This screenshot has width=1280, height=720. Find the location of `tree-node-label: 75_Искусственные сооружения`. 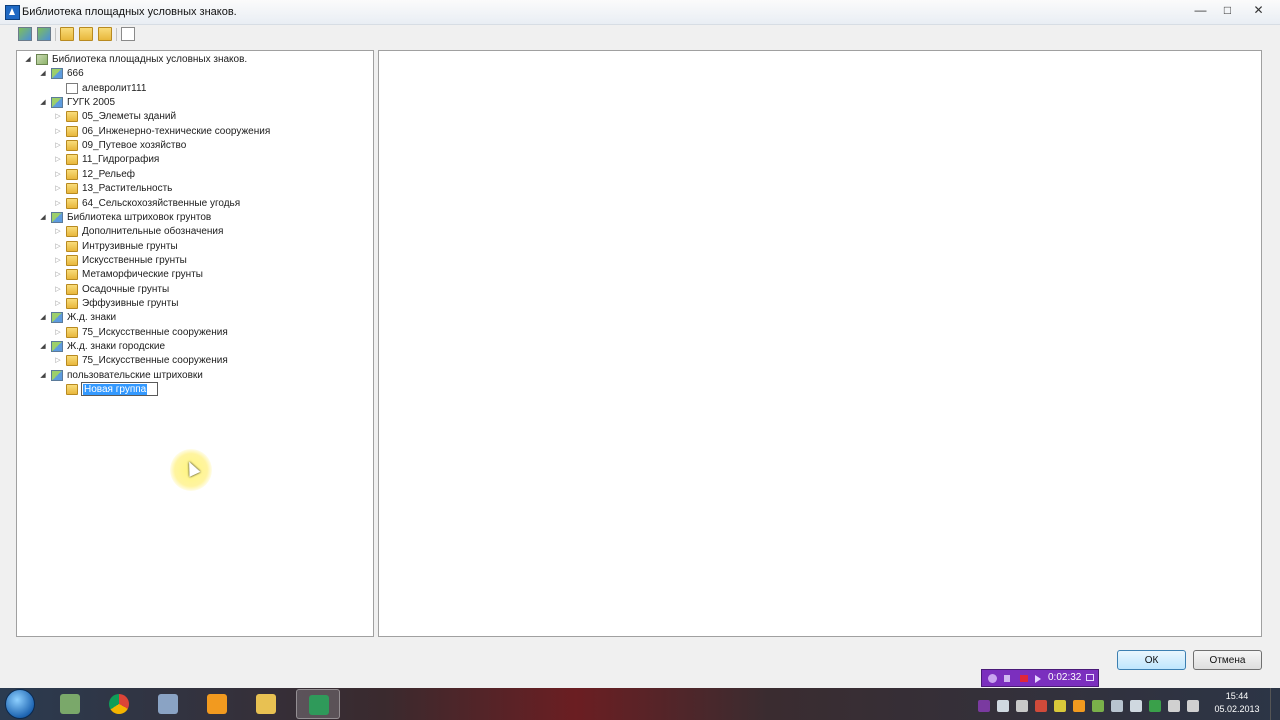

tree-node-label: 75_Искусственные сооружения is located at coordinates (155, 361).